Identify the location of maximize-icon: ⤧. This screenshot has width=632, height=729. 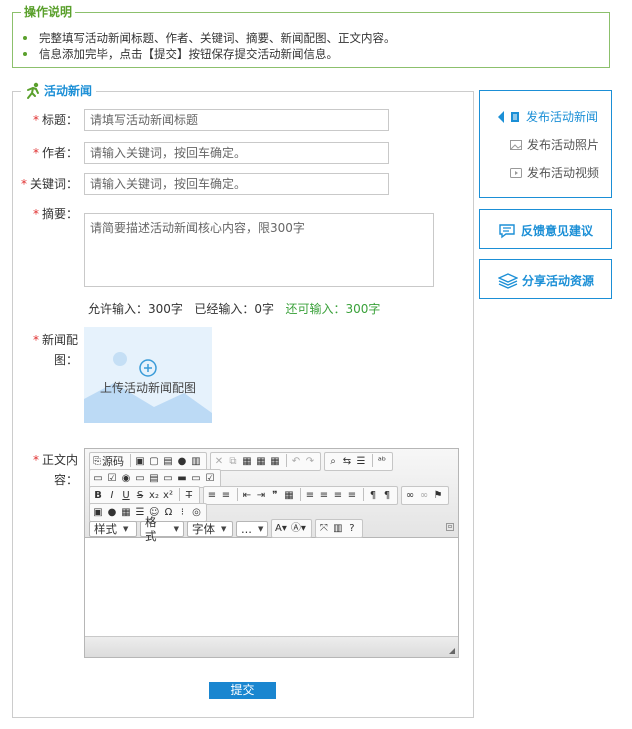
(324, 528).